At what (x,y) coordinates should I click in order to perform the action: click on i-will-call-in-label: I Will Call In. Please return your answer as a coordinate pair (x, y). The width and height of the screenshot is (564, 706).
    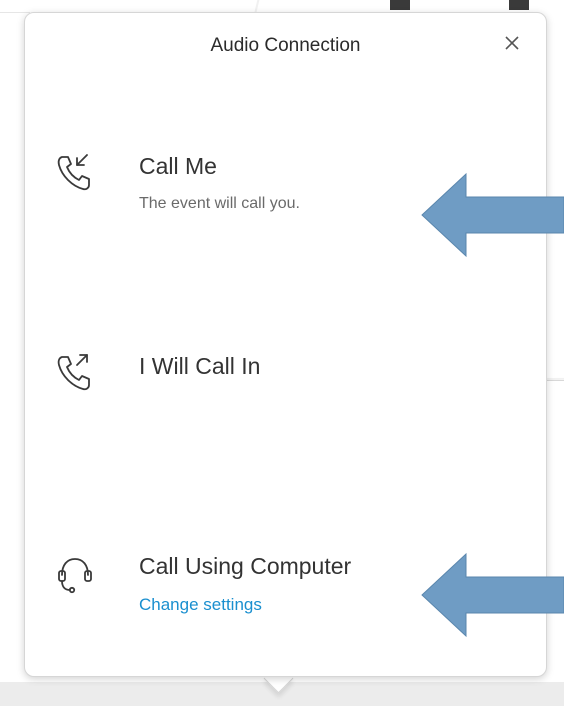
    Looking at the image, I should click on (200, 366).